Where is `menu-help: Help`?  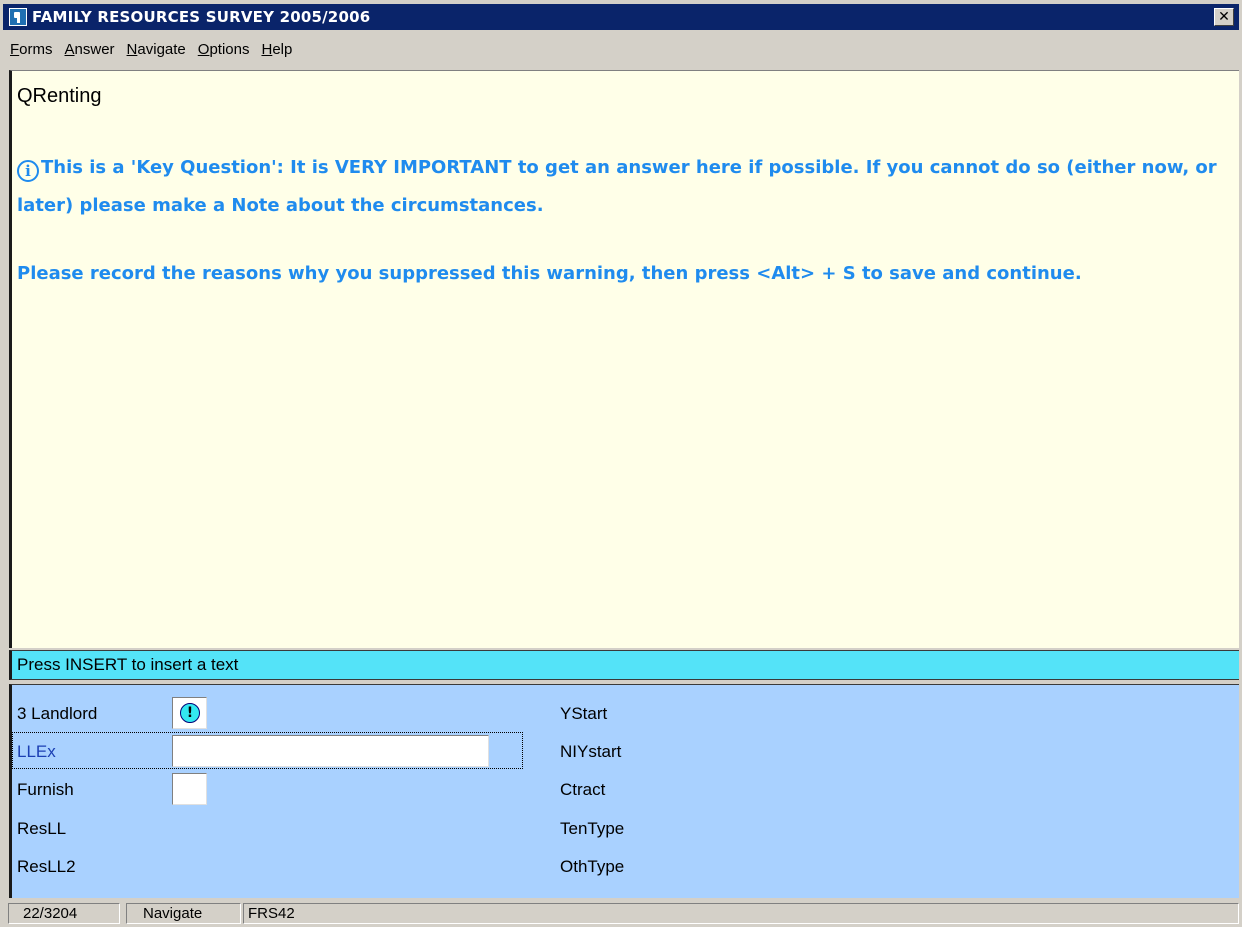
menu-help: Help is located at coordinates (276, 49).